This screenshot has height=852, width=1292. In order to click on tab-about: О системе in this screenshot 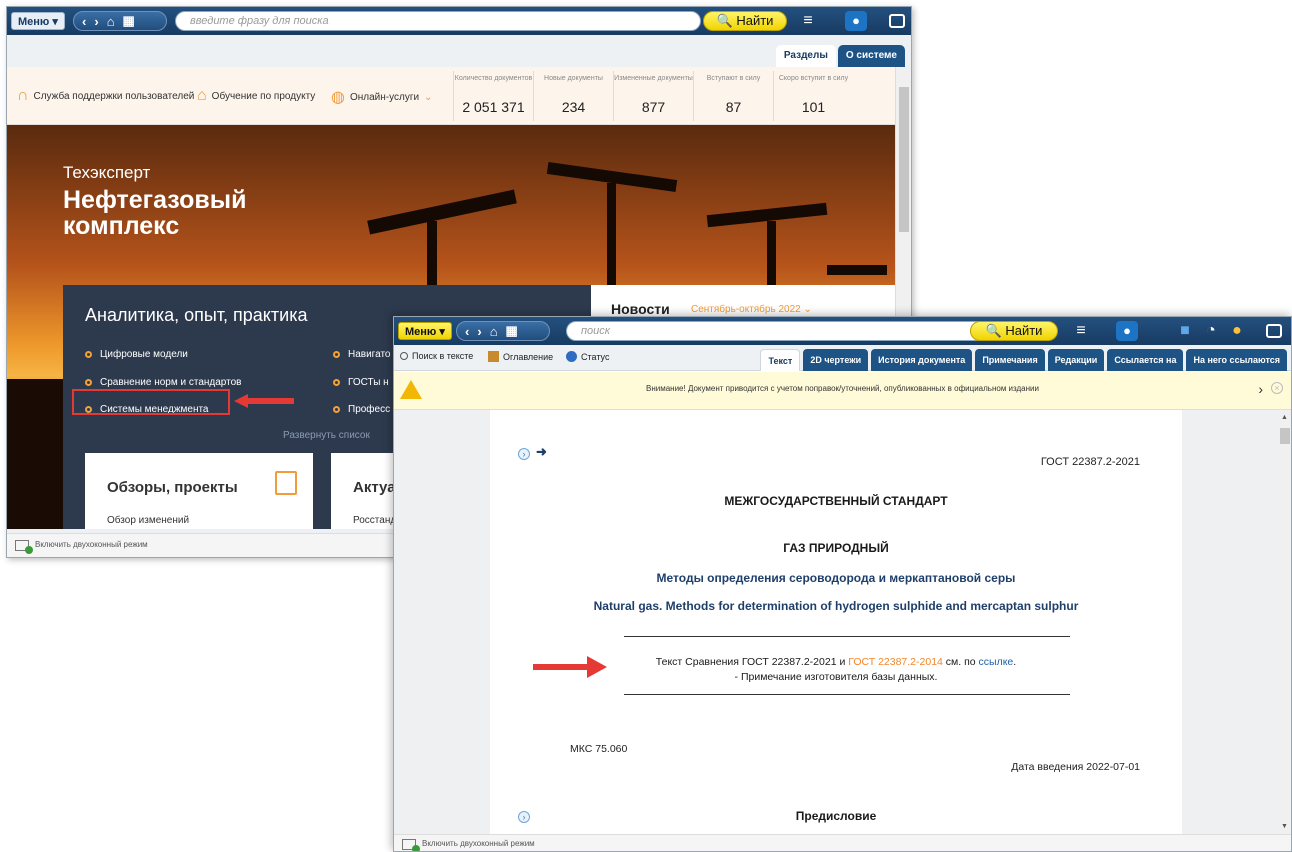, I will do `click(871, 56)`.